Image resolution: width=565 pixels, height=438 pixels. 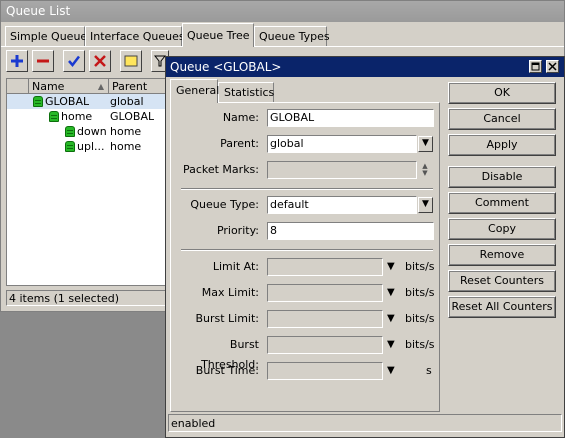 I want to click on check-icon, so click(x=74, y=61).